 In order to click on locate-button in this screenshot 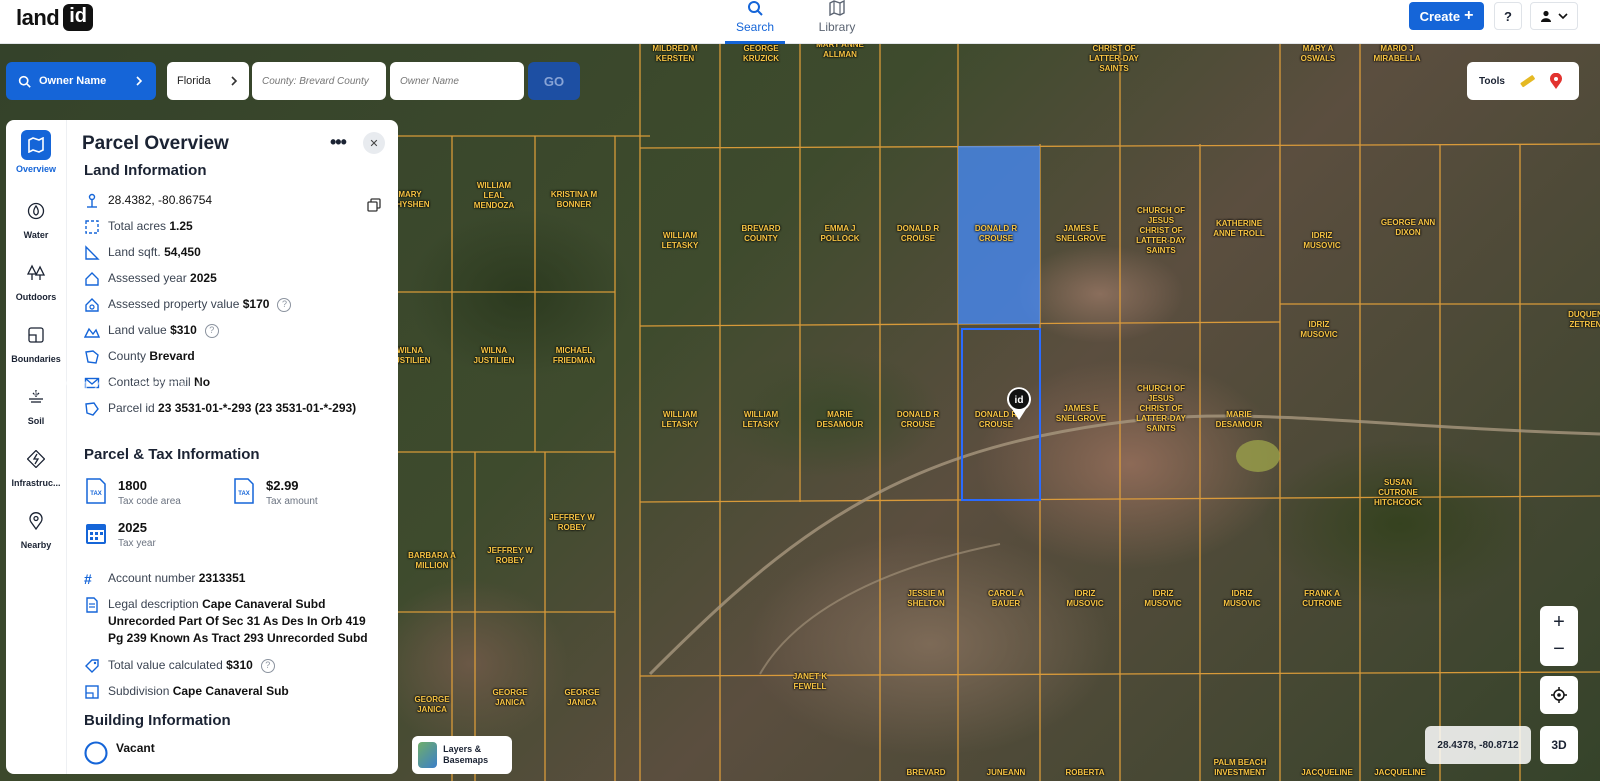, I will do `click(1559, 695)`.